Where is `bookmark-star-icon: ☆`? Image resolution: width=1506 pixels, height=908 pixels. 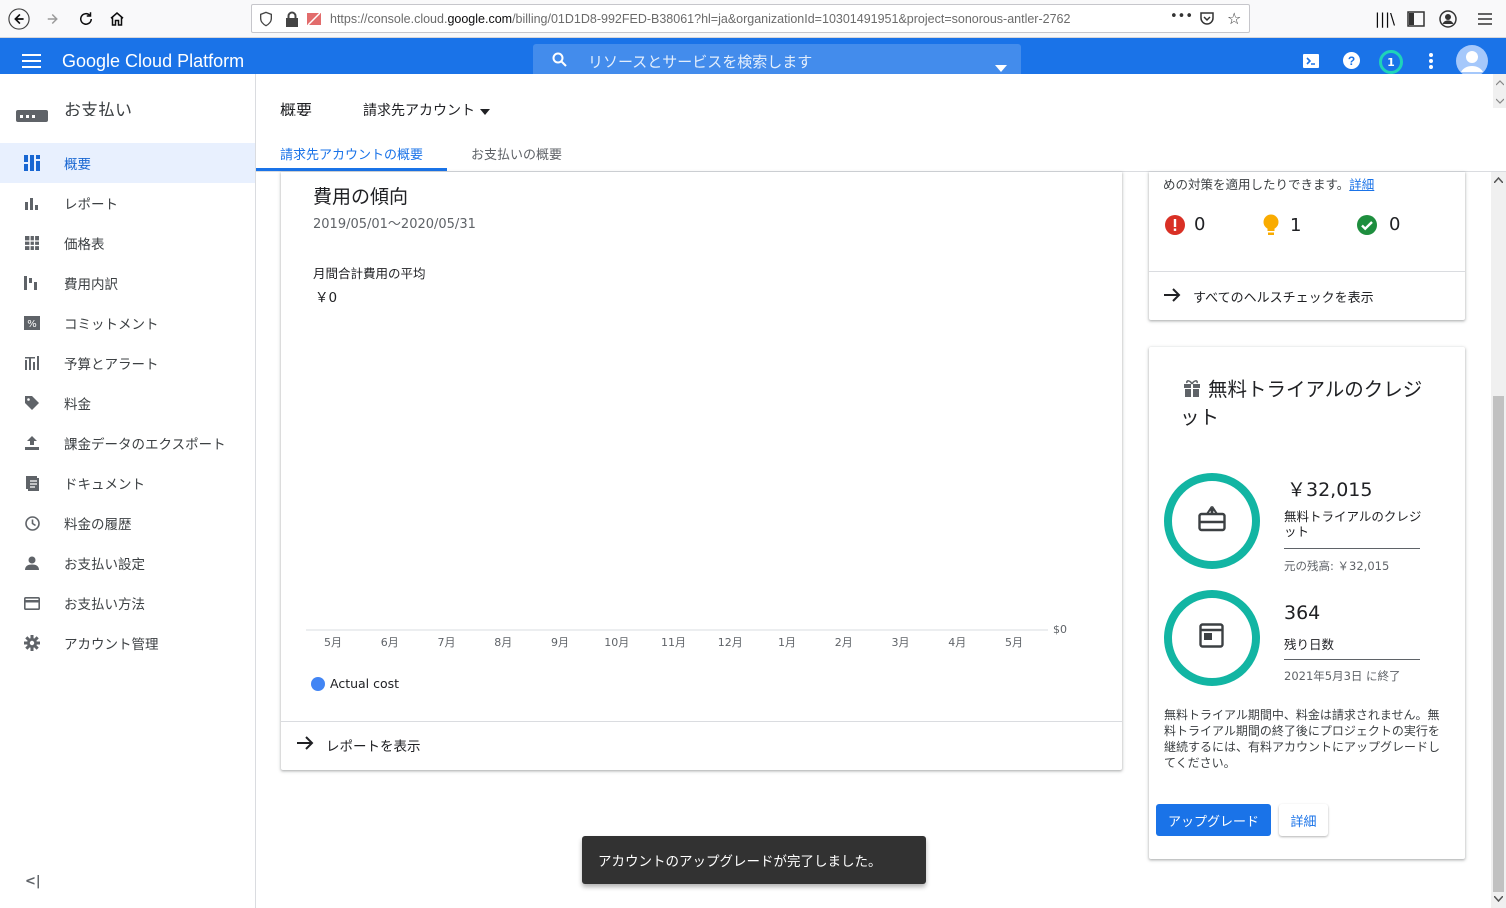
bookmark-star-icon: ☆ is located at coordinates (1234, 18).